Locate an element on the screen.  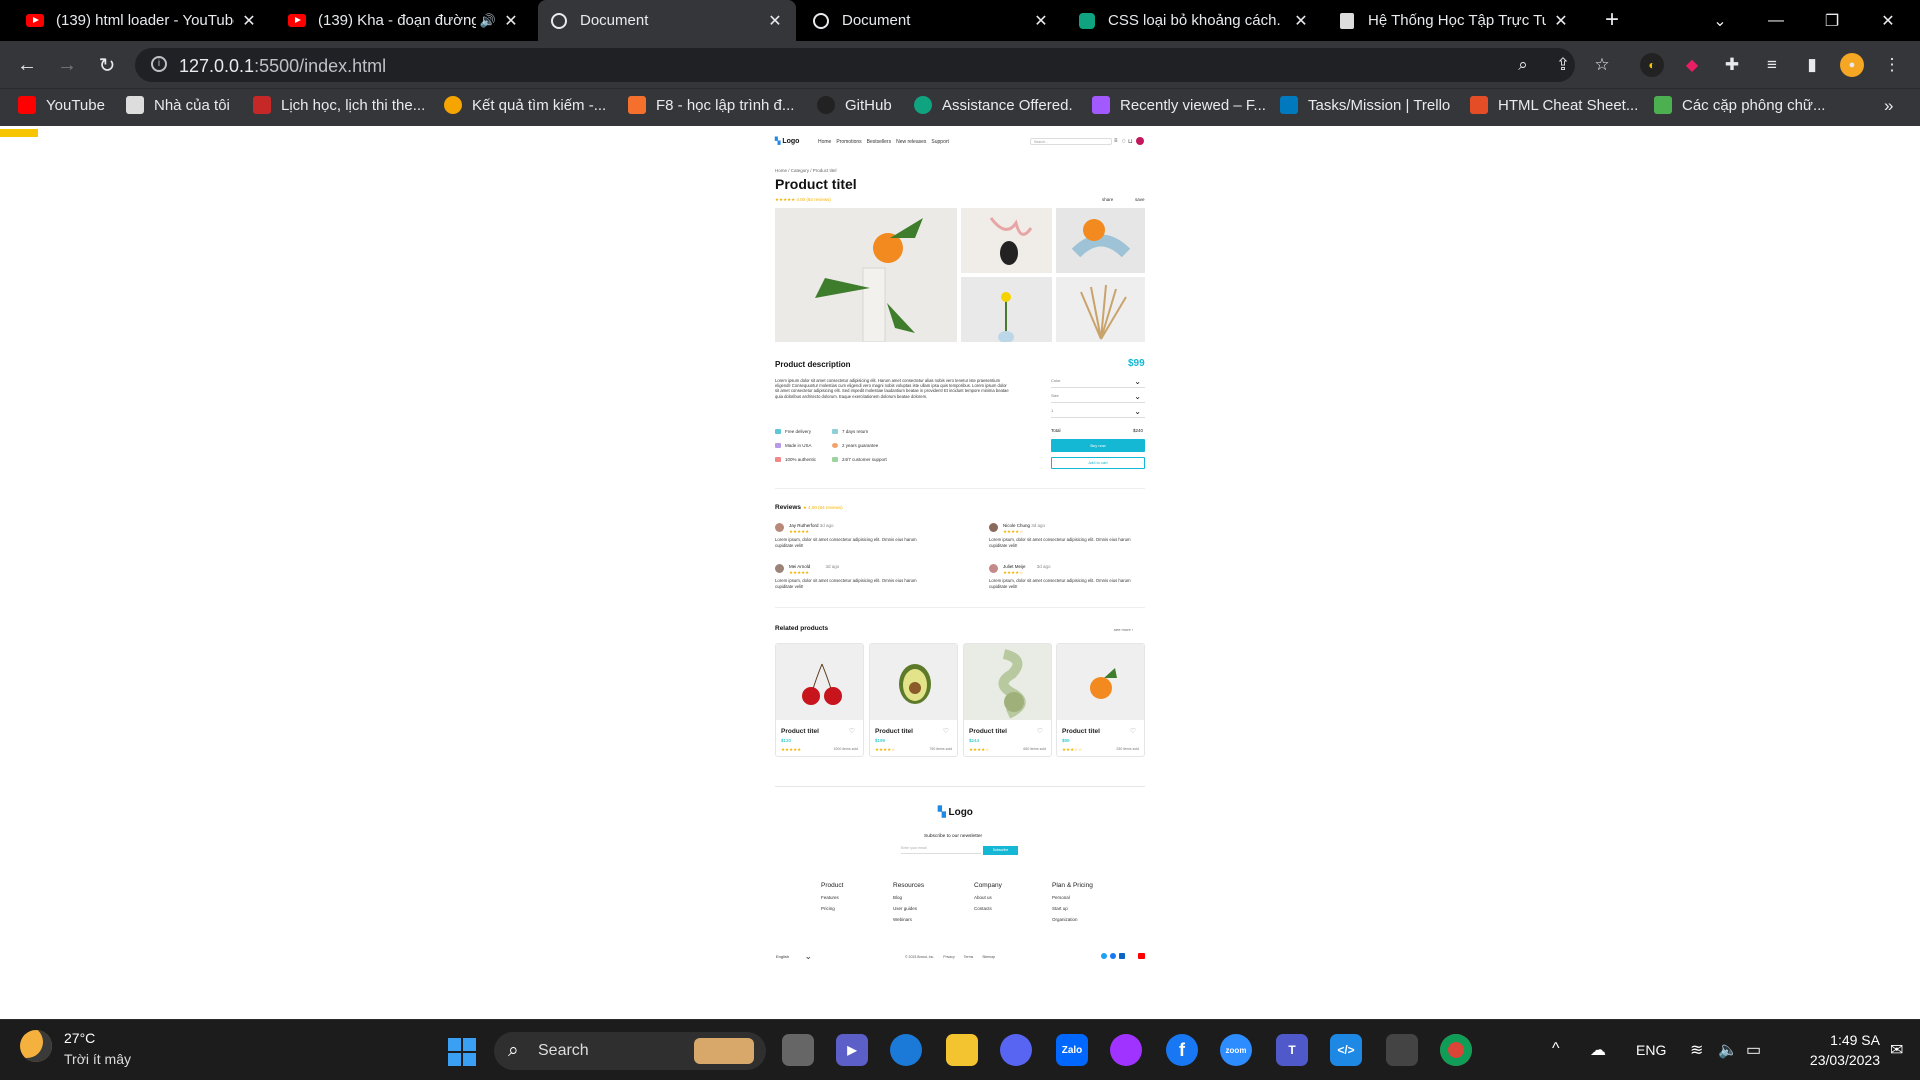
bookmark-youtube: YouTube is located at coordinates (61, 105).